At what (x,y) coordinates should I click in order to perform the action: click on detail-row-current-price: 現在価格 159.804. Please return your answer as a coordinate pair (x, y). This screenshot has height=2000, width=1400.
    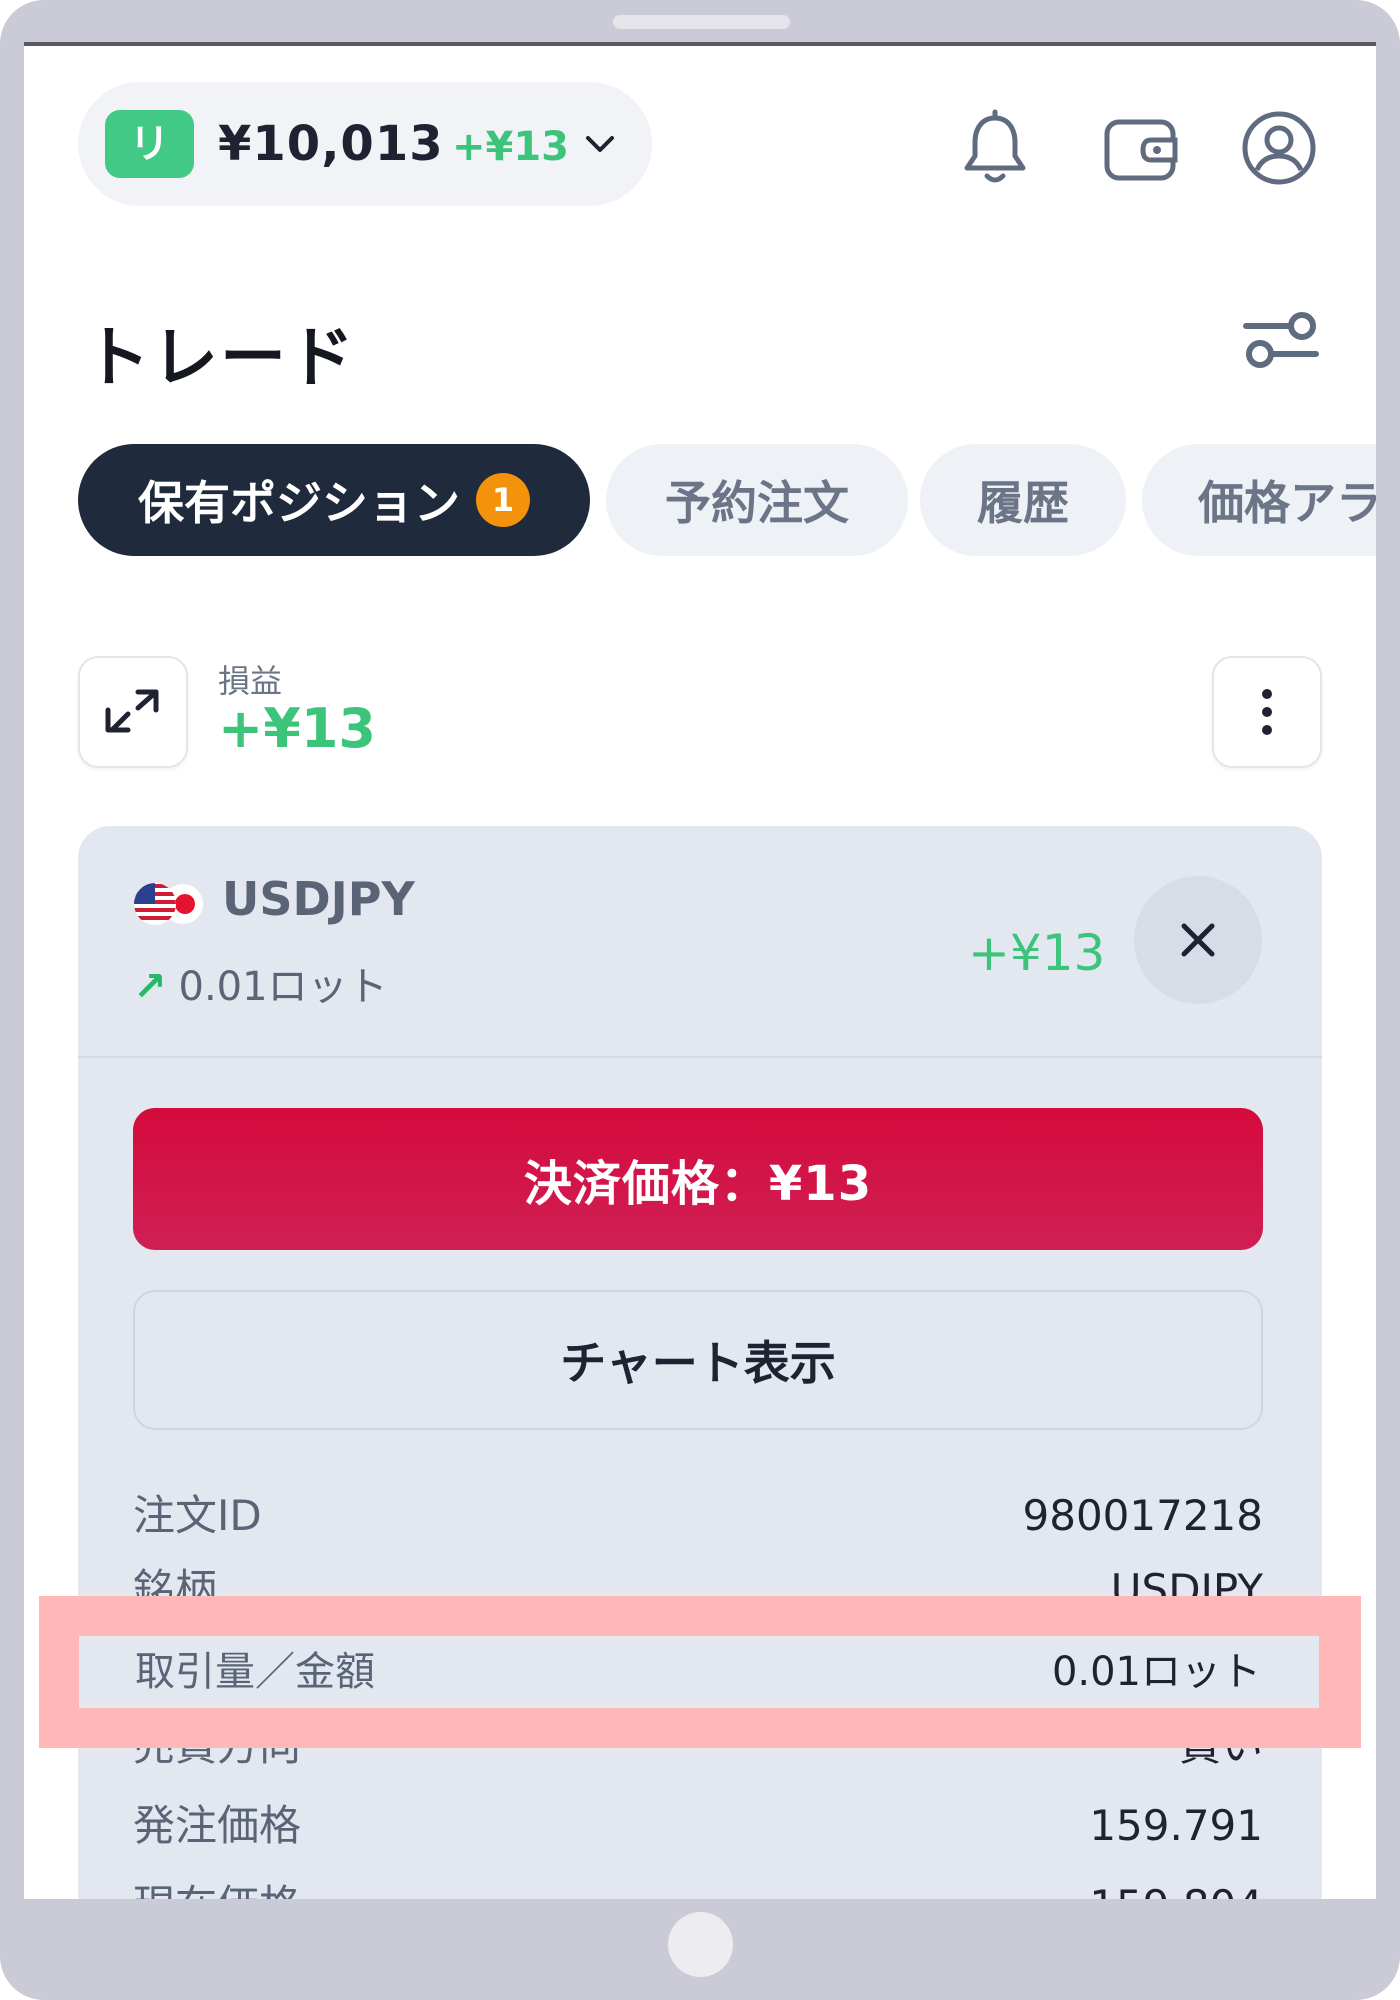
    Looking at the image, I should click on (698, 1882).